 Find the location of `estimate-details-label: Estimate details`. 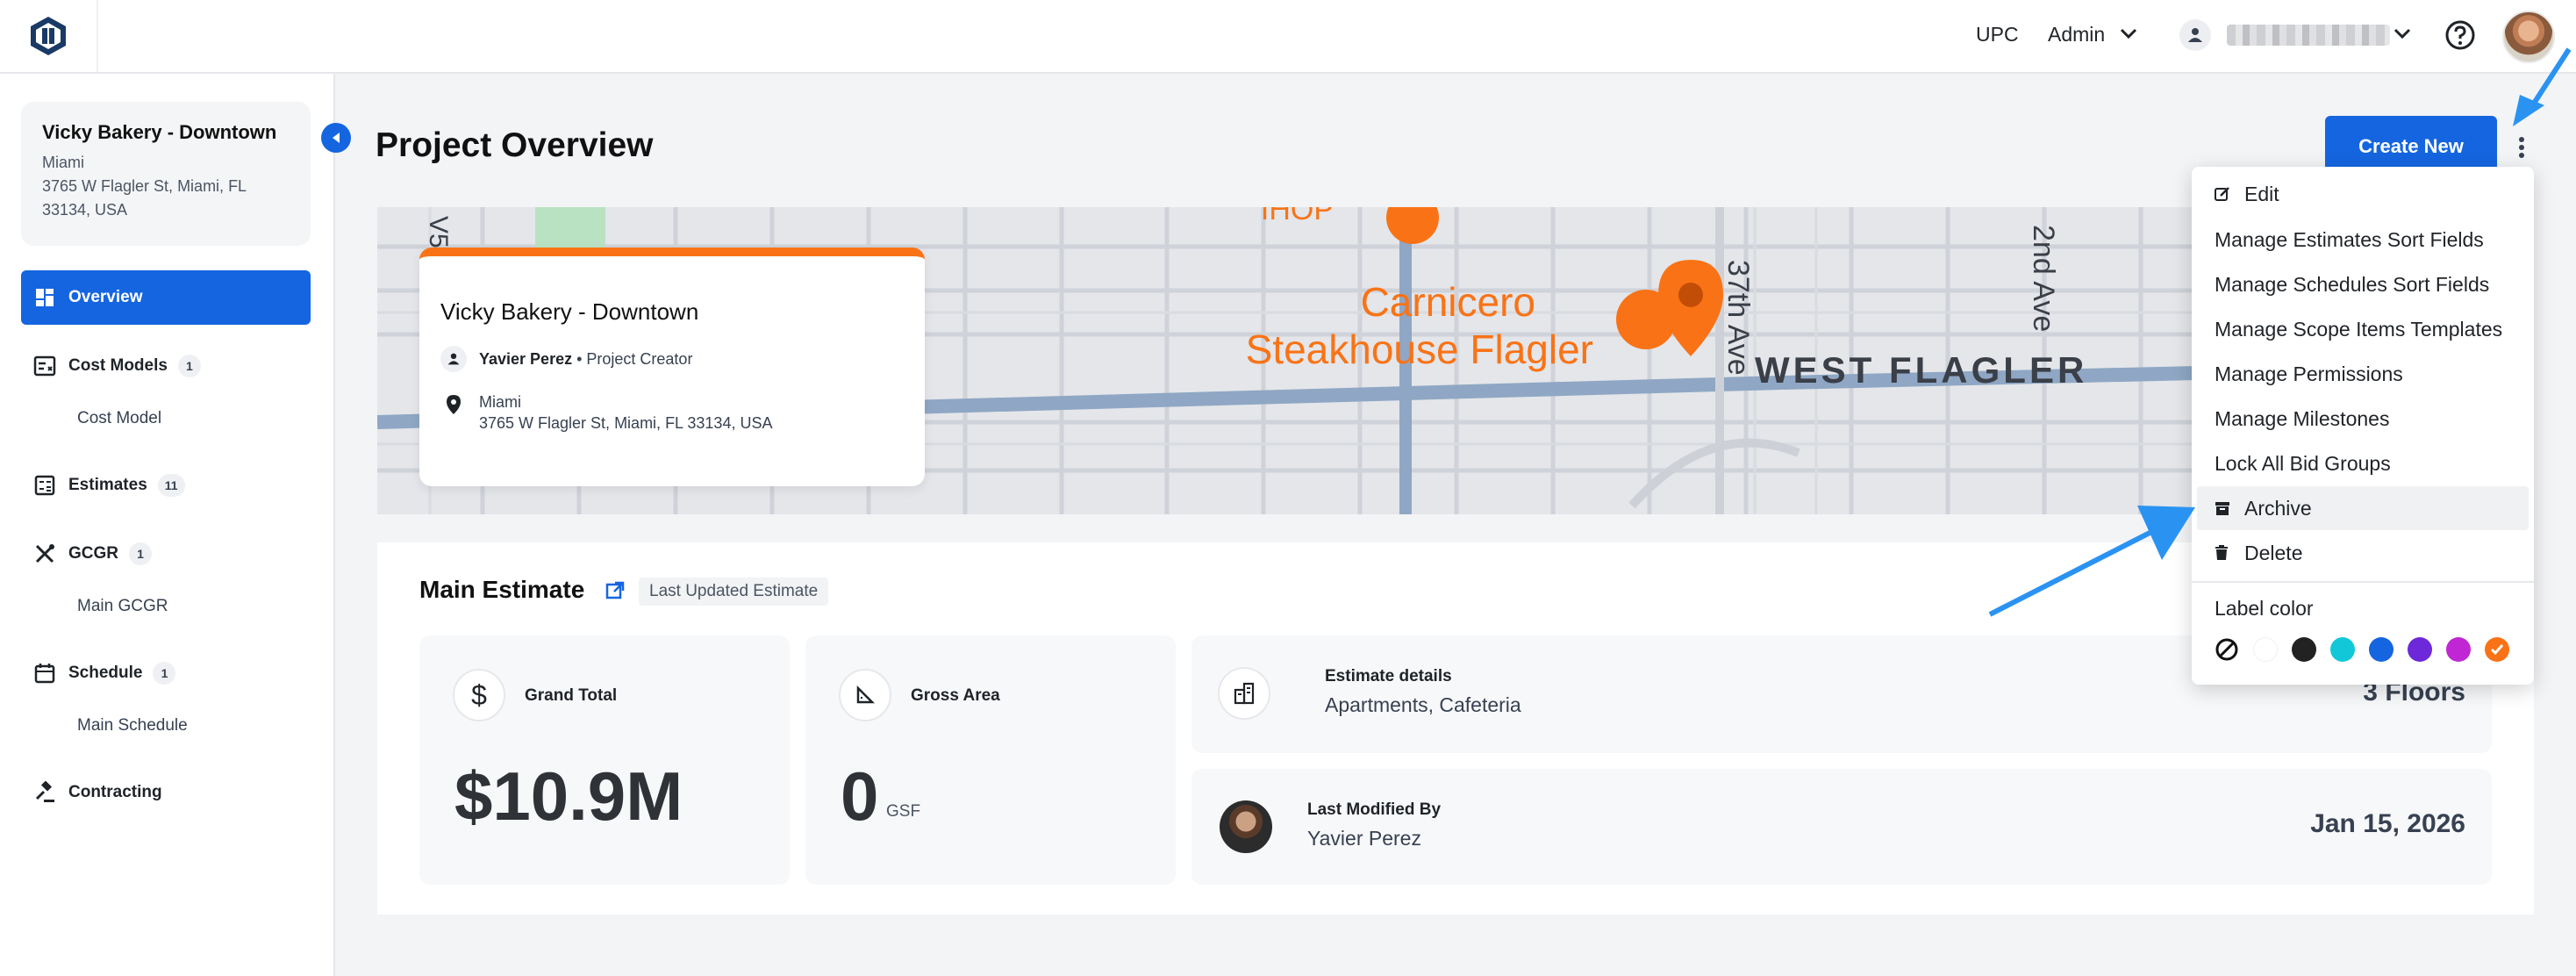

estimate-details-label: Estimate details is located at coordinates (1388, 676).